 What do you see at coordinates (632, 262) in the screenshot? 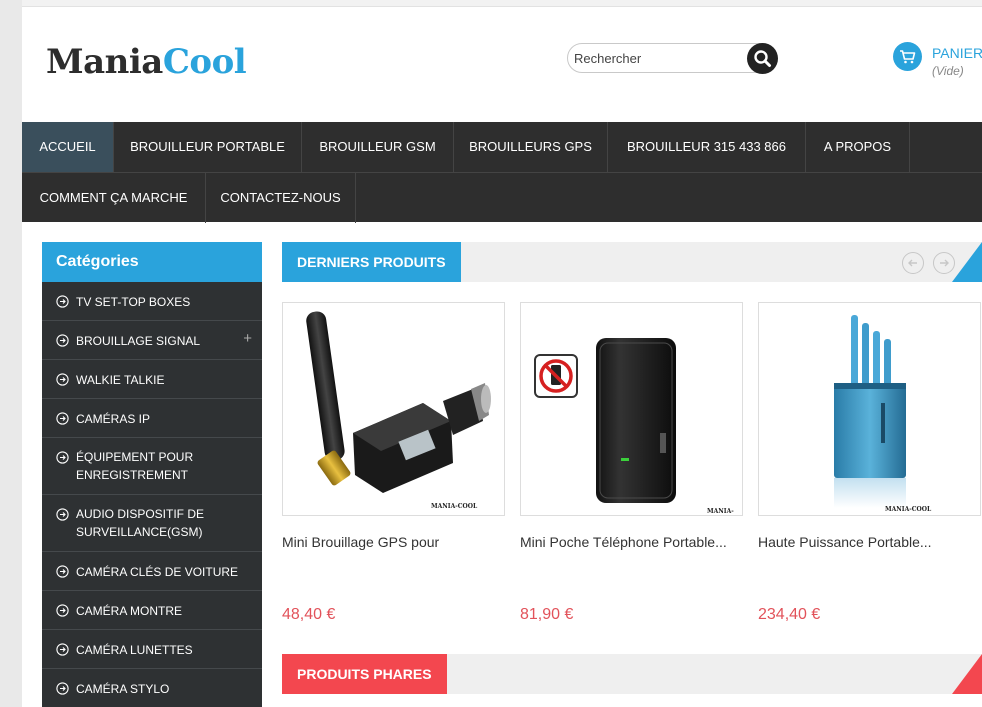
I see `latest-products-header: DERNIERS PRODUITS` at bounding box center [632, 262].